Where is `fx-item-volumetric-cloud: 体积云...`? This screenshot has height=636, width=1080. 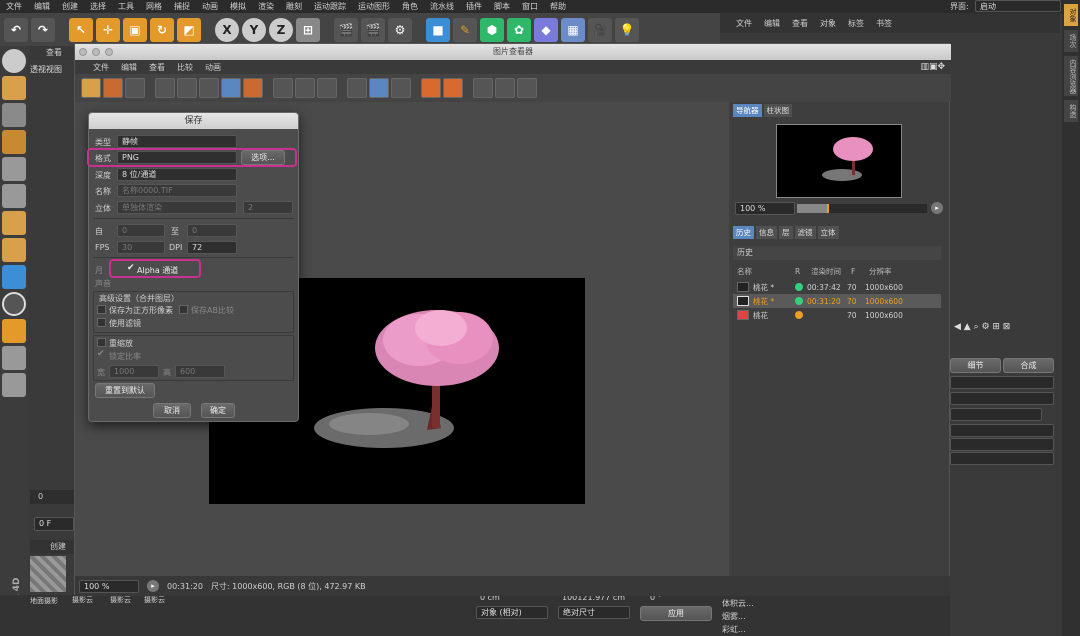
fx-item-volumetric-cloud: 体积云... is located at coordinates (738, 603).